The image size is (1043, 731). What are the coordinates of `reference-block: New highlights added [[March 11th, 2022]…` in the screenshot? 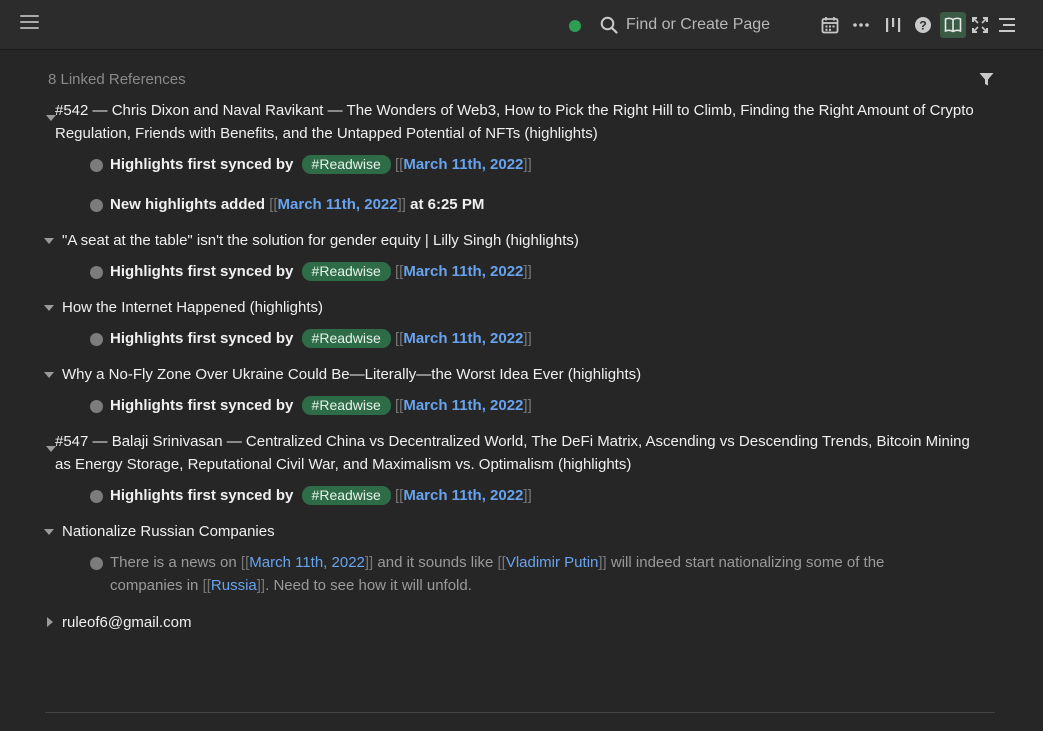 It's located at (287, 204).